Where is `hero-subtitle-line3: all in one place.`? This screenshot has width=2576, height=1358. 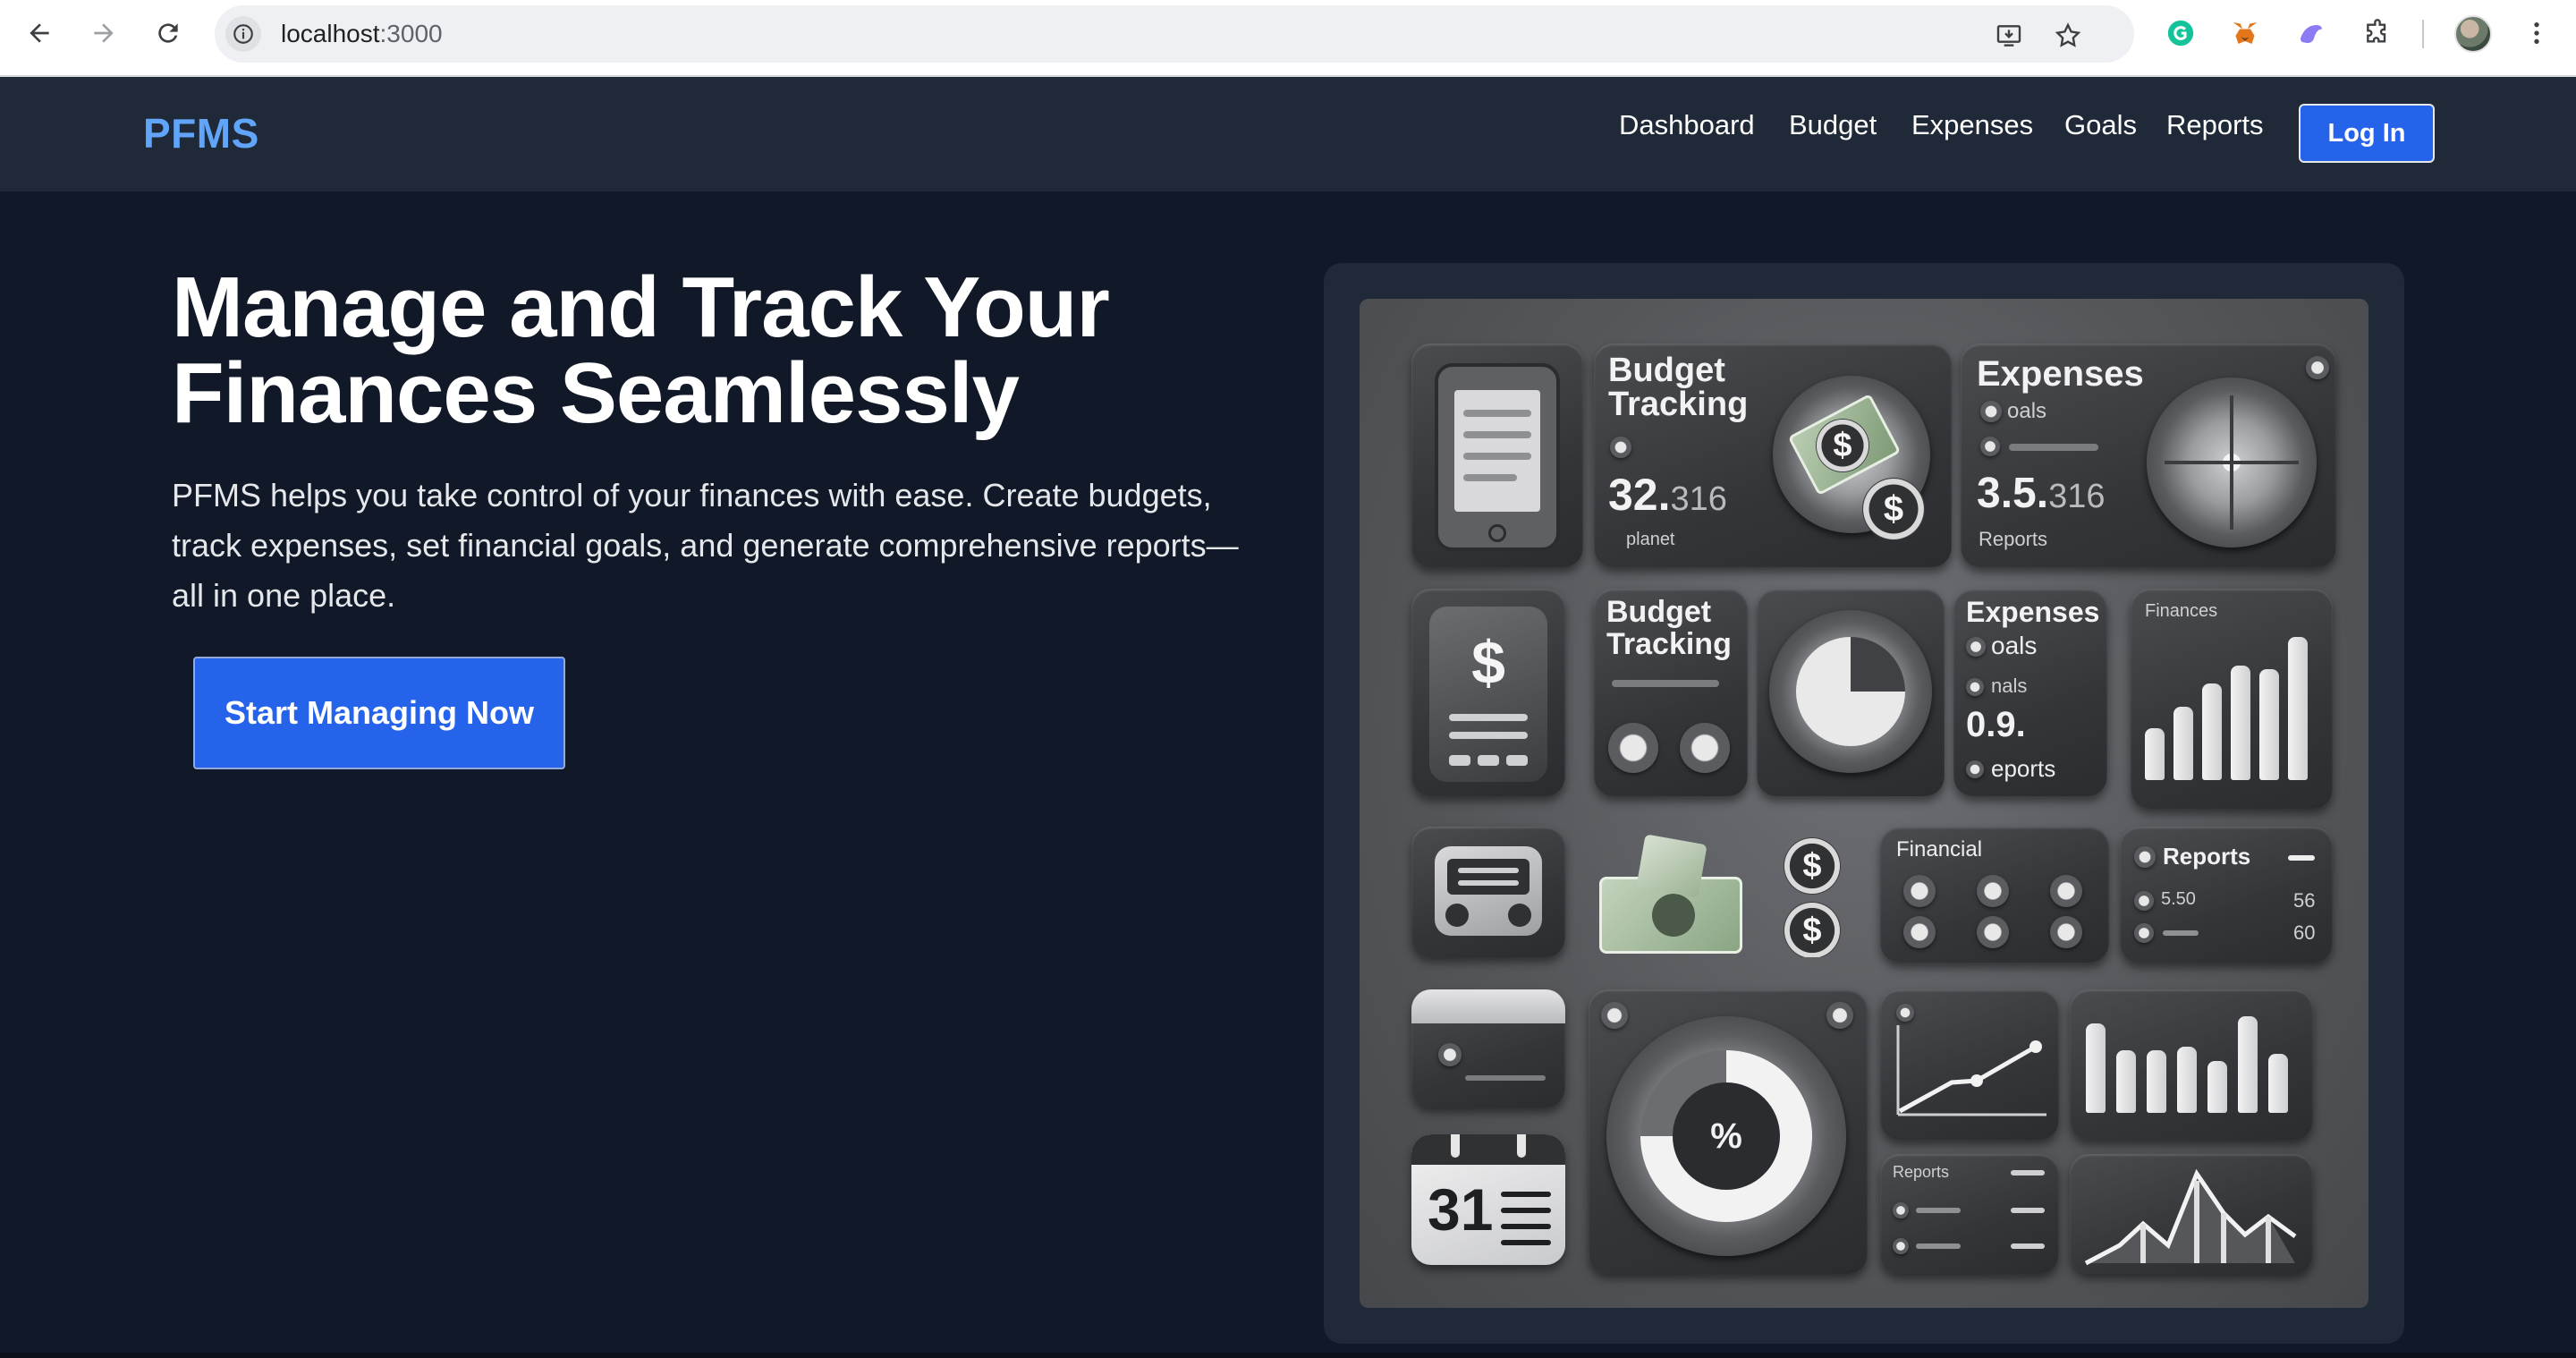 hero-subtitle-line3: all in one place. is located at coordinates (284, 595).